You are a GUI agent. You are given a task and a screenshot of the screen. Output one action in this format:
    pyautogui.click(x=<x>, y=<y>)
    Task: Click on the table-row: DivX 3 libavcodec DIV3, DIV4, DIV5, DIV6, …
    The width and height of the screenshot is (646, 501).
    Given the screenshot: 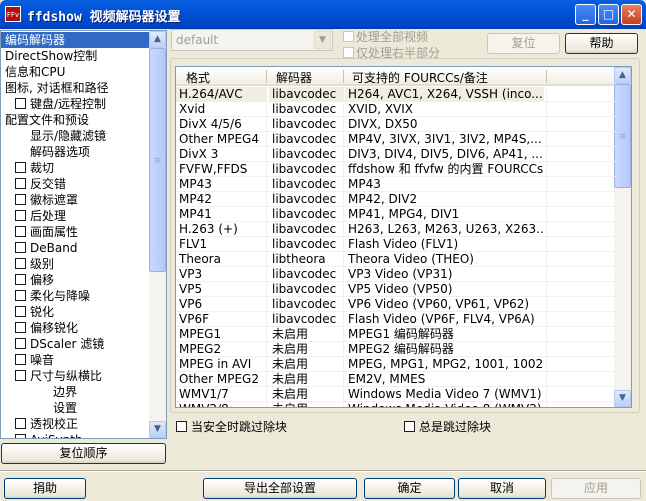 What is the action you would take?
    pyautogui.click(x=395, y=154)
    